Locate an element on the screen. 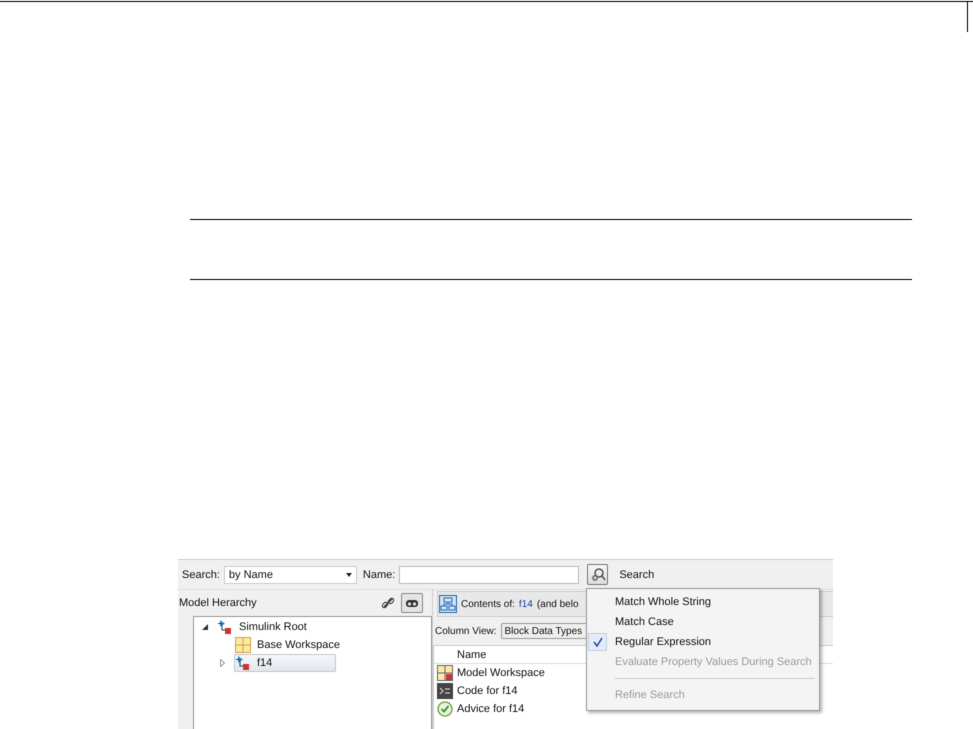  column-view-label: Column View: is located at coordinates (466, 631).